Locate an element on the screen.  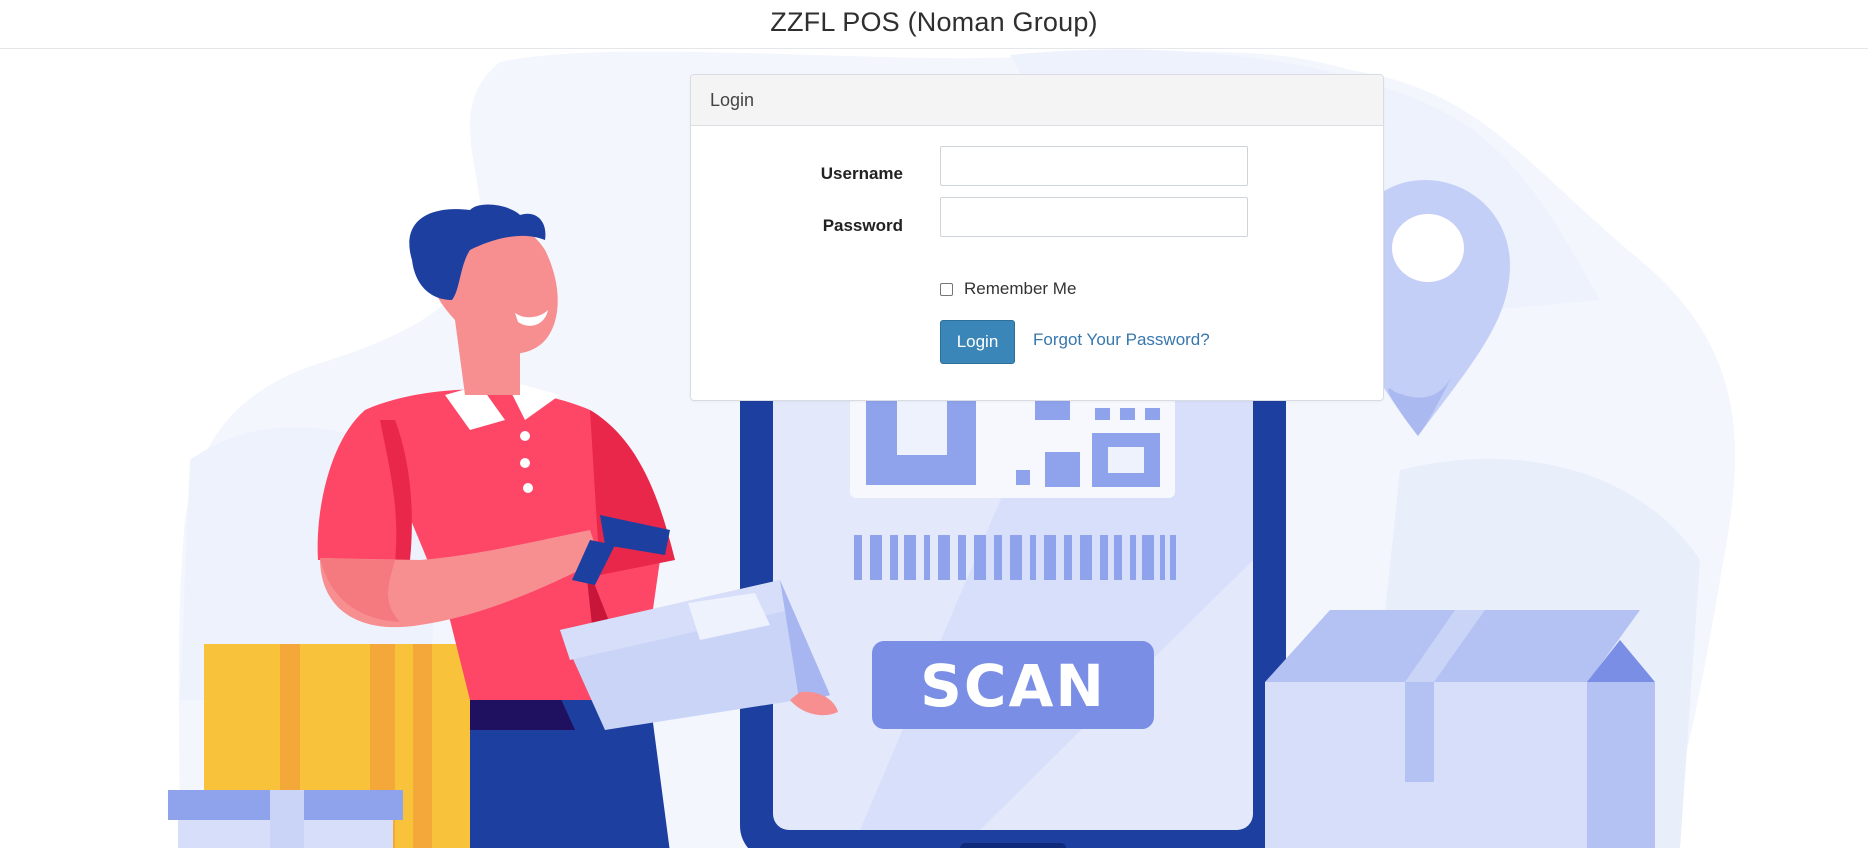
username-input is located at coordinates (1094, 166).